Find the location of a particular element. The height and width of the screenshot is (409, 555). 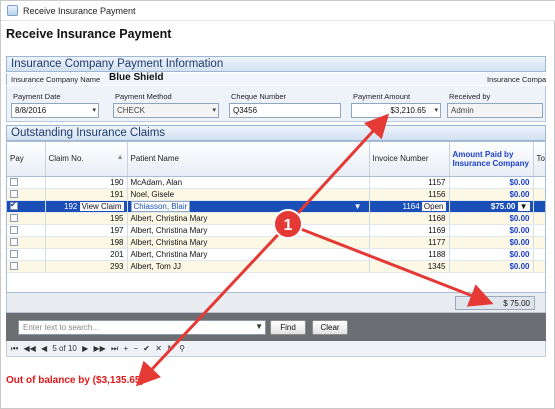

arrow-to-payment-amount is located at coordinates (338, 169).